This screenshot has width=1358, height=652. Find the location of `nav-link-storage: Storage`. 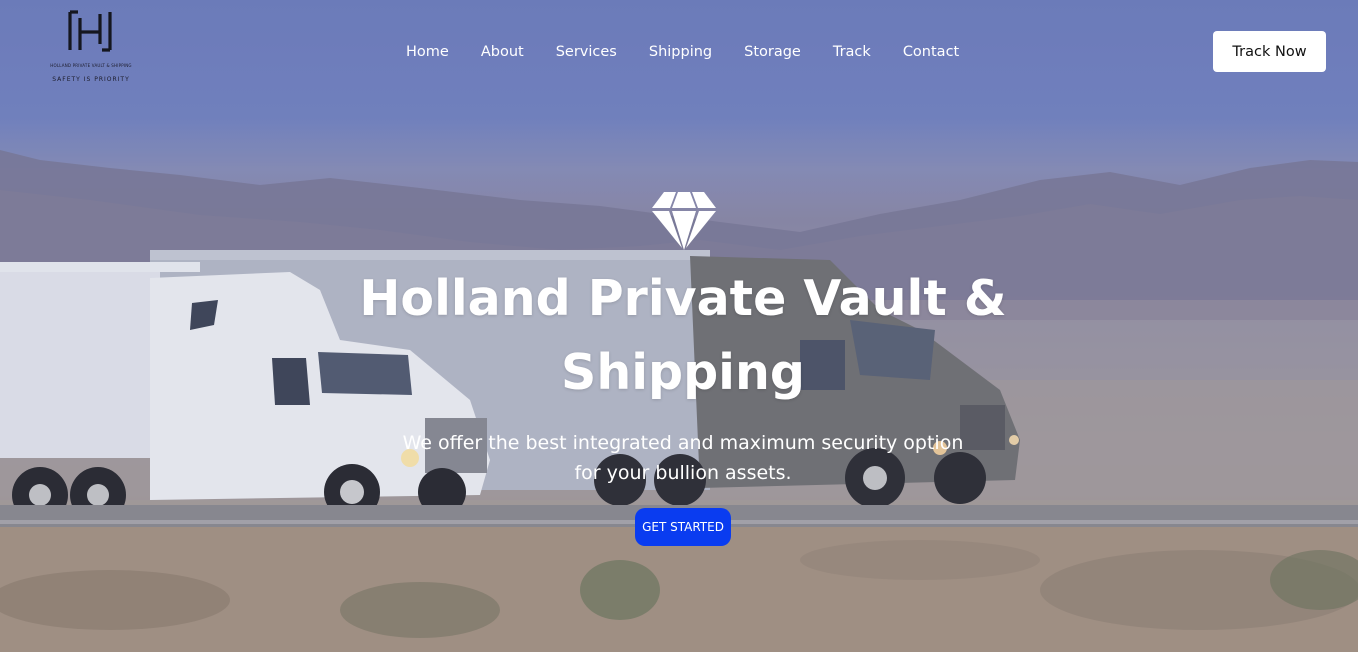

nav-link-storage: Storage is located at coordinates (772, 52).